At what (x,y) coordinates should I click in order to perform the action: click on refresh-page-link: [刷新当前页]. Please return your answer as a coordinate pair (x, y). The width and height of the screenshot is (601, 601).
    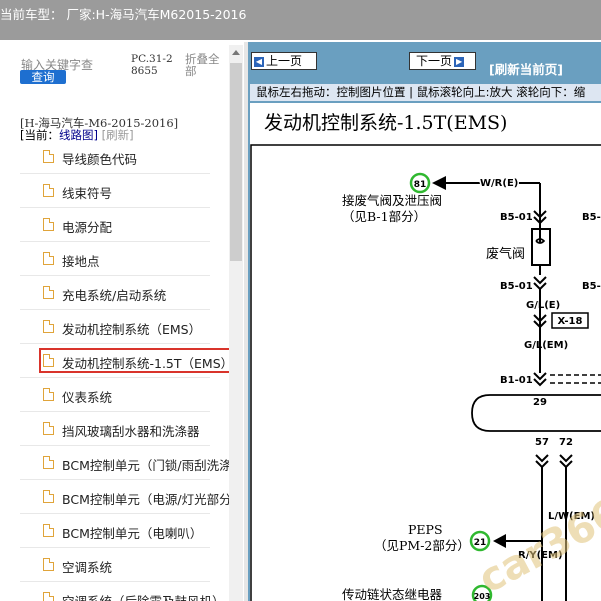
    Looking at the image, I should click on (526, 68).